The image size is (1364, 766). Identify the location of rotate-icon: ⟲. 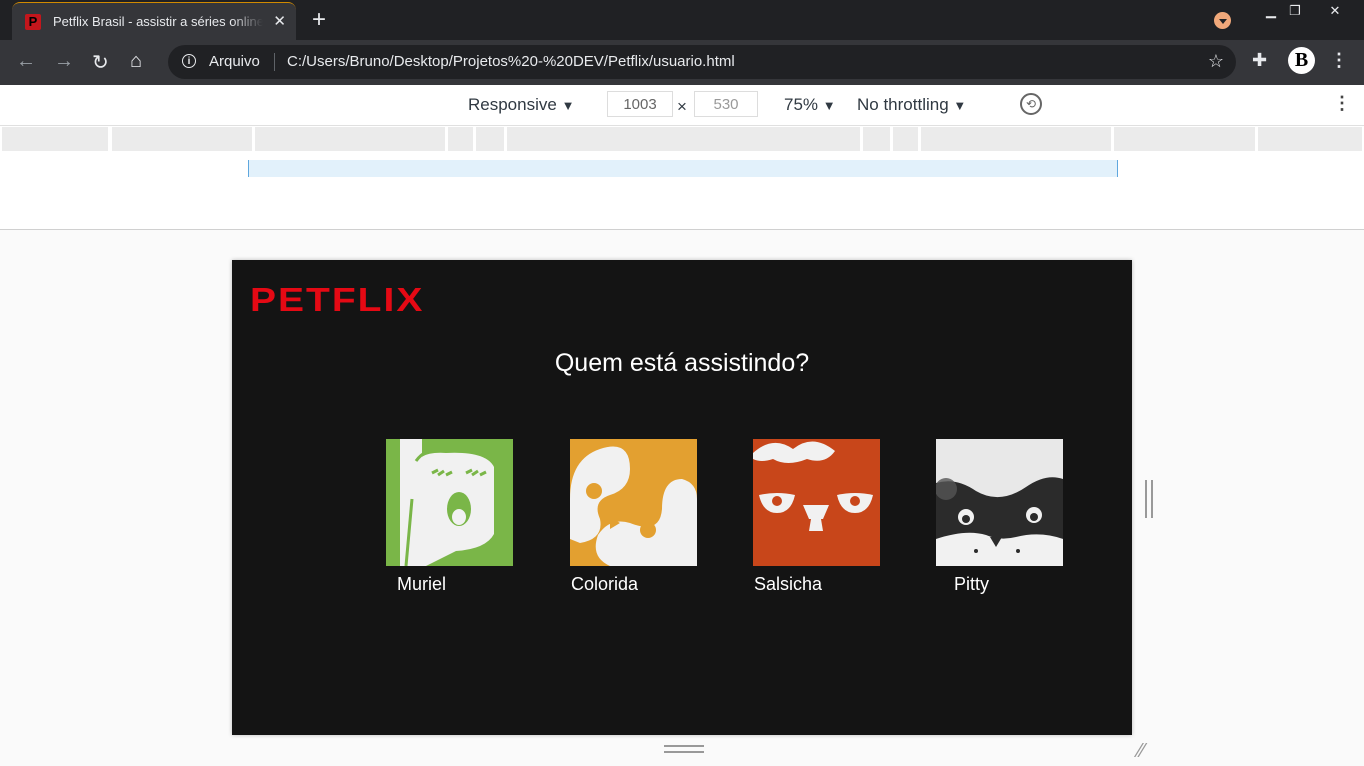
(1031, 104).